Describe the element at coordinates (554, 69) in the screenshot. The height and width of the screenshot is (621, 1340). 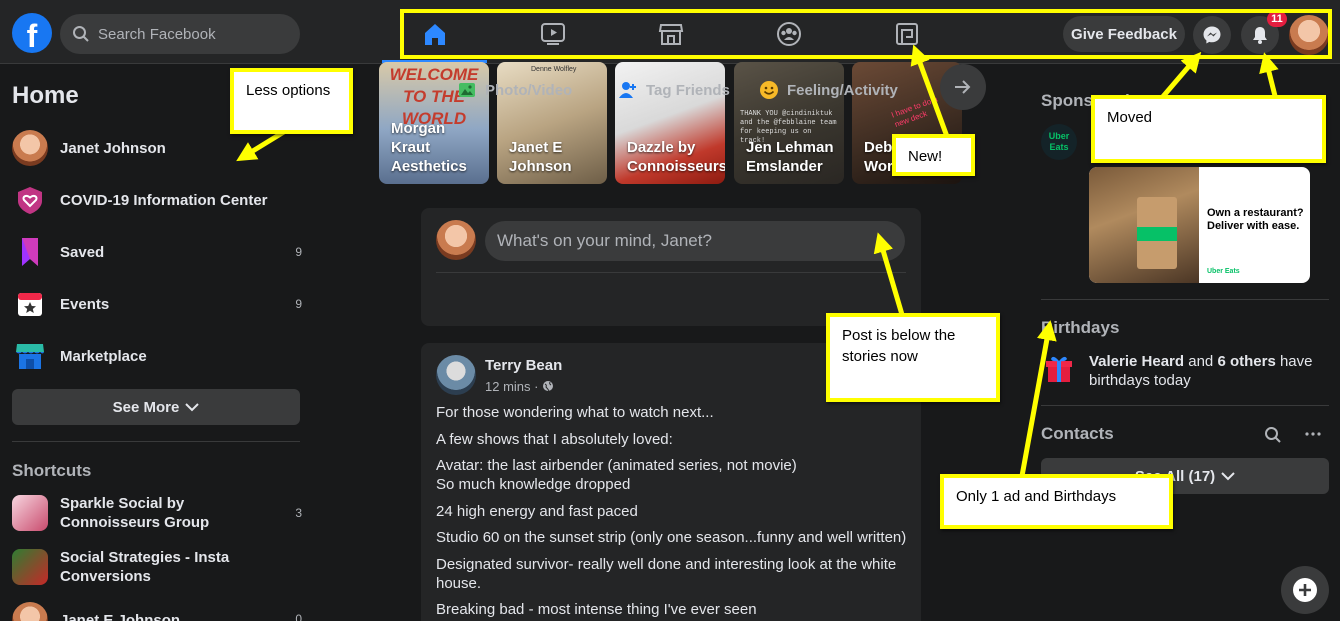
I see `story-image-text: Denne Wolfley` at that location.